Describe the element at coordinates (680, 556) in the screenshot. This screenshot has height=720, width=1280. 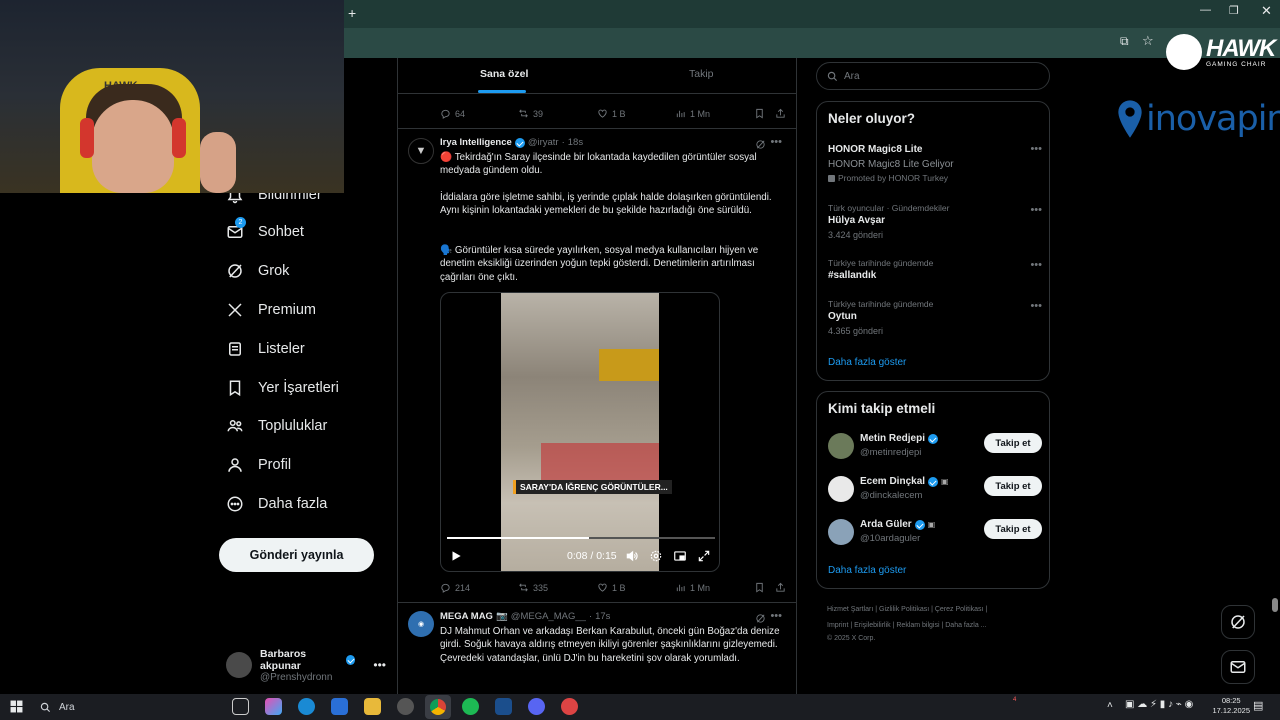
I see `picture-in-picture-icon` at that location.